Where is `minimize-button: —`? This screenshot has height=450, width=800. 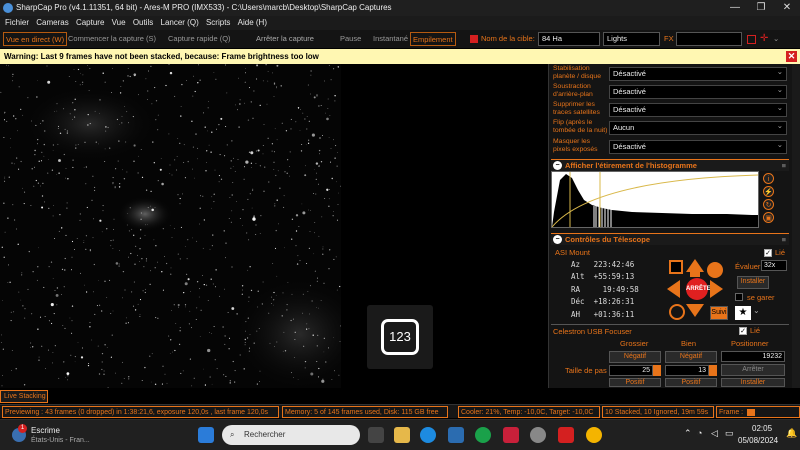
minimize-button: — is located at coordinates (735, 8).